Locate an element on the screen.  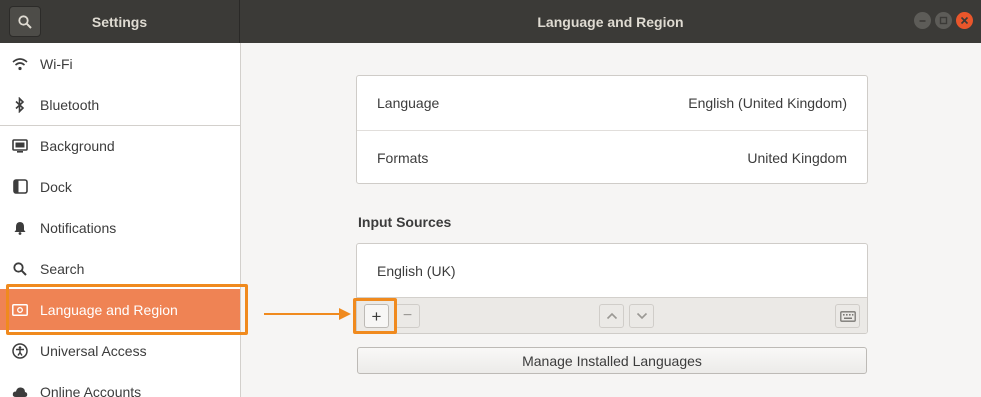
sidebar-item-label: Wi-Fi is located at coordinates (56, 63).